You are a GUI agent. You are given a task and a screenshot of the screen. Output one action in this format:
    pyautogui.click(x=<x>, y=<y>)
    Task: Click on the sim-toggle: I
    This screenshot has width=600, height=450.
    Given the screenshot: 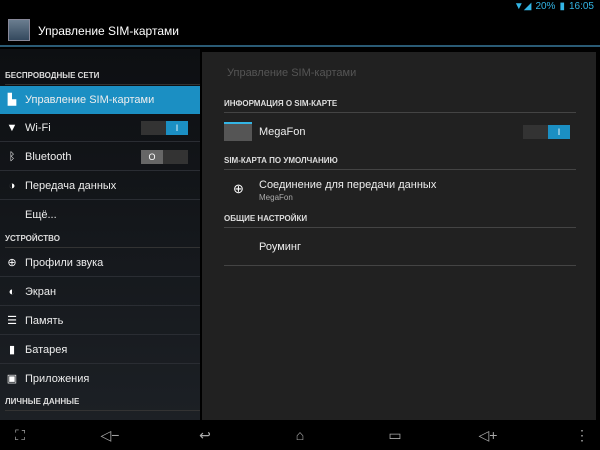 What is the action you would take?
    pyautogui.click(x=546, y=132)
    